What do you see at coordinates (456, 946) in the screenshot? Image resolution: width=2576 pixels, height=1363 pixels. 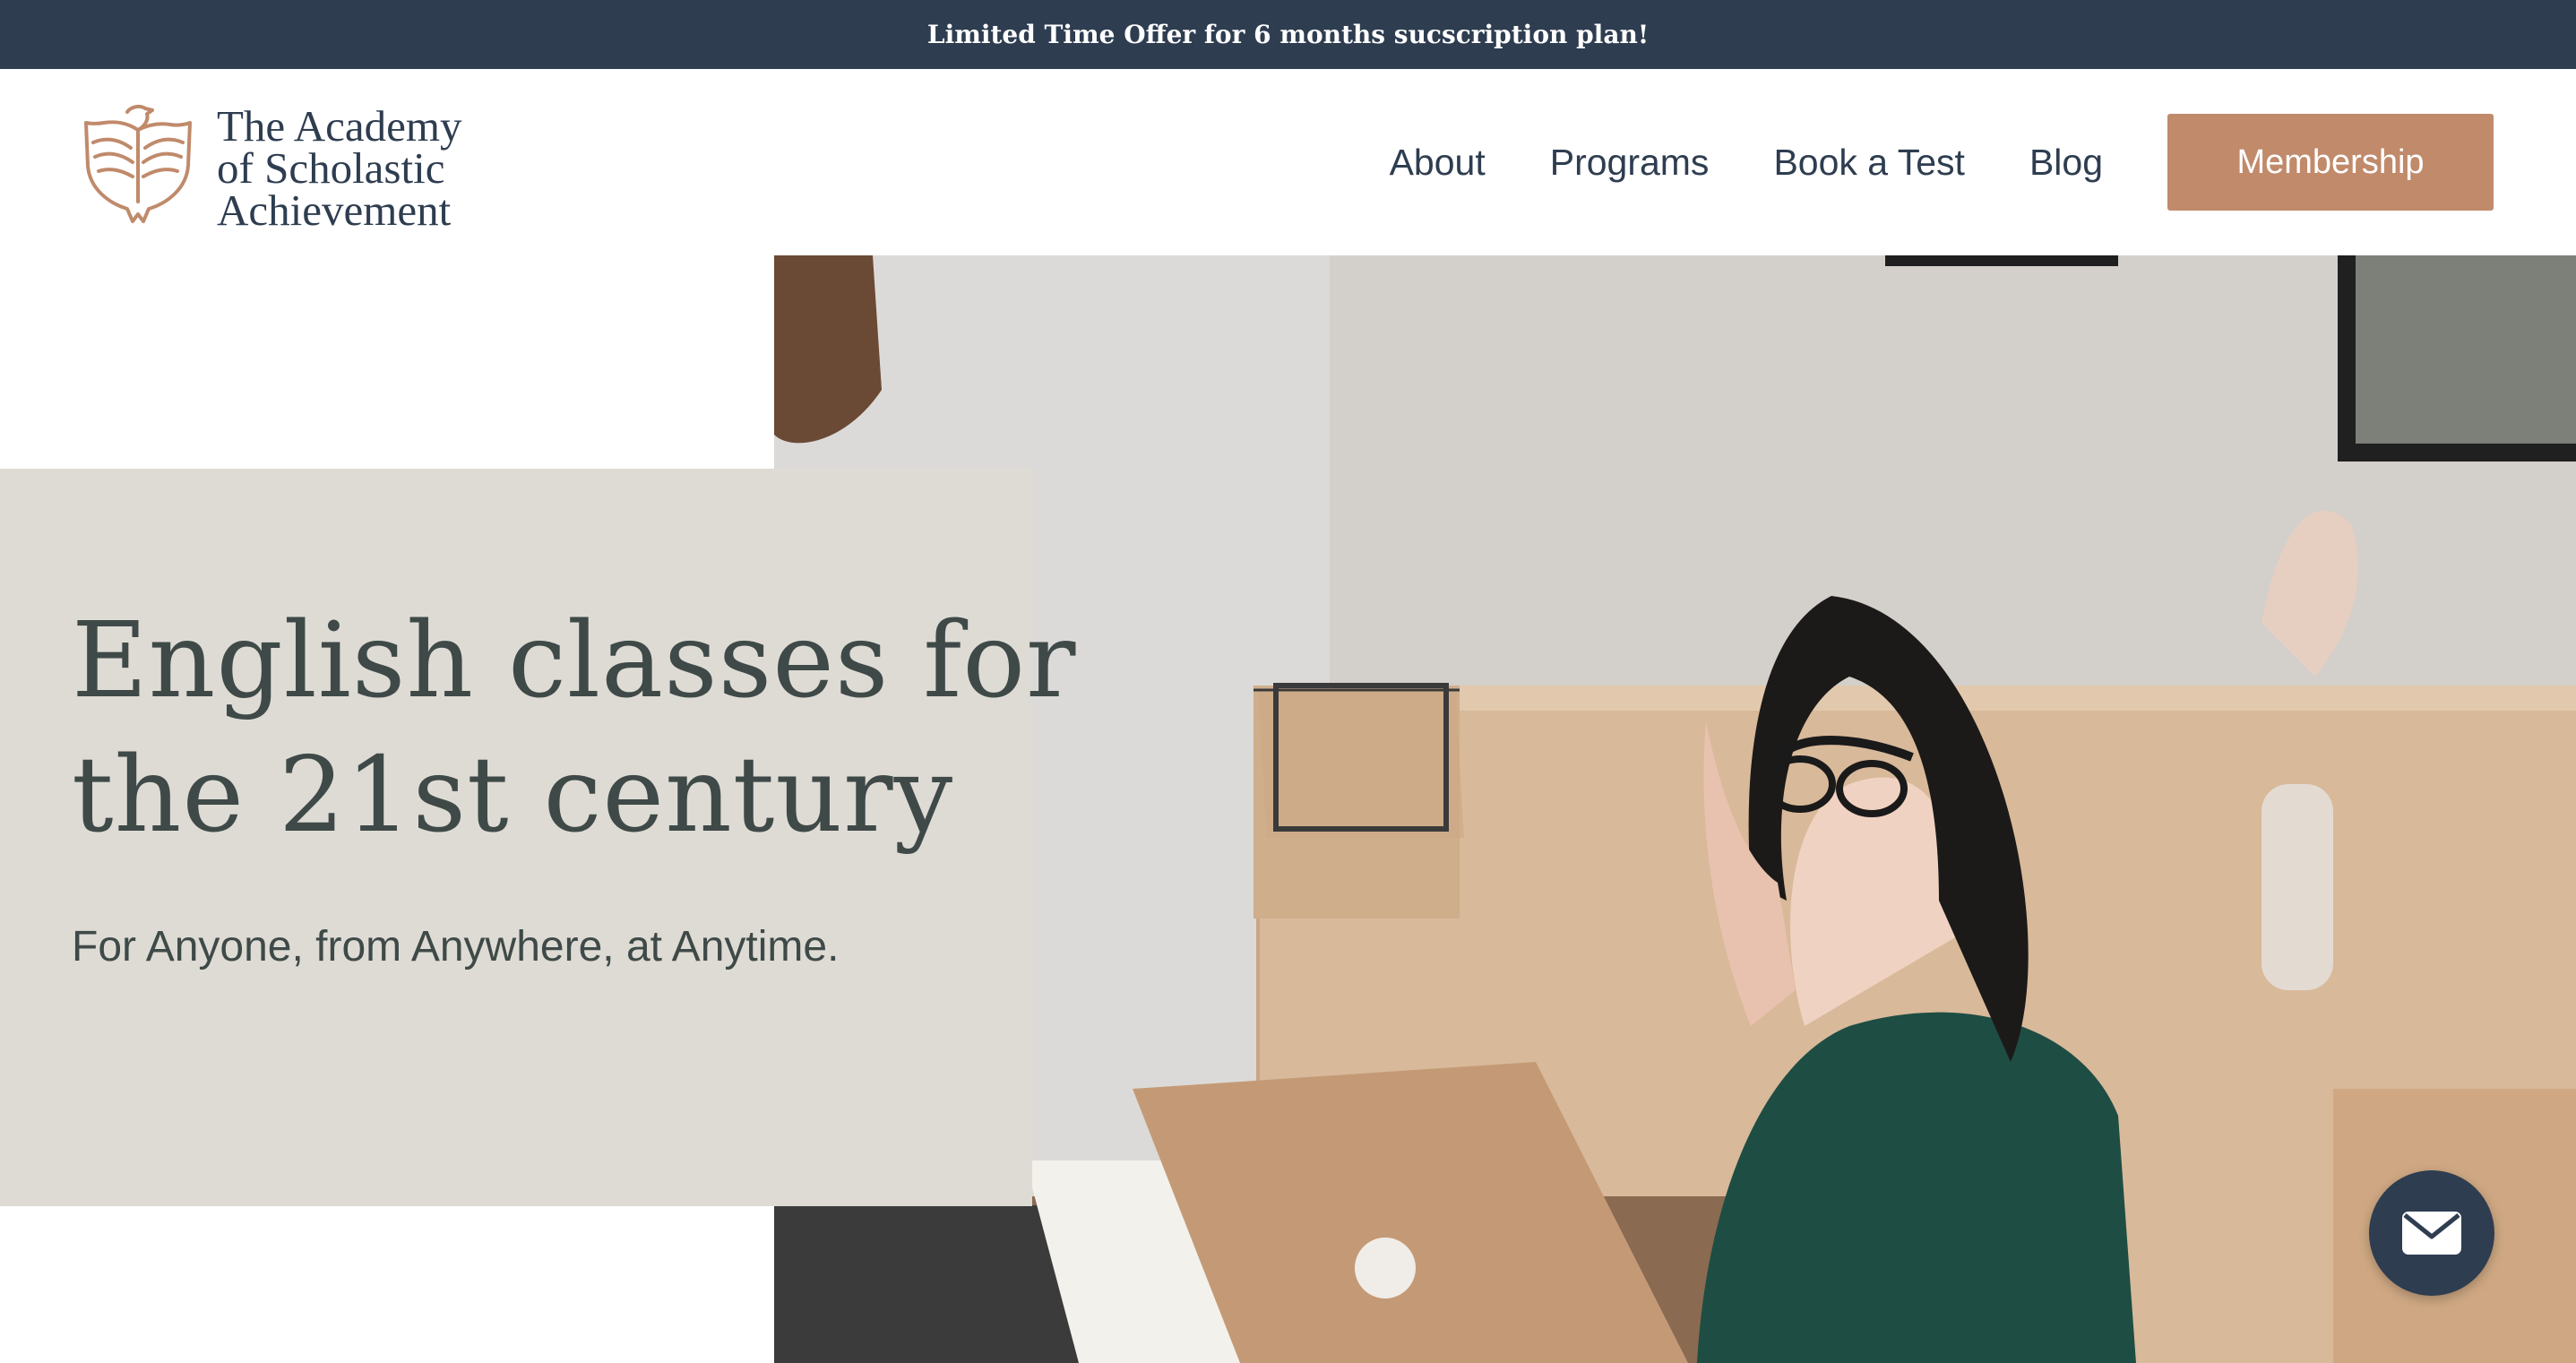 I see `hero-subtitle: For Anyone, from Anywhere, at Anytime.` at bounding box center [456, 946].